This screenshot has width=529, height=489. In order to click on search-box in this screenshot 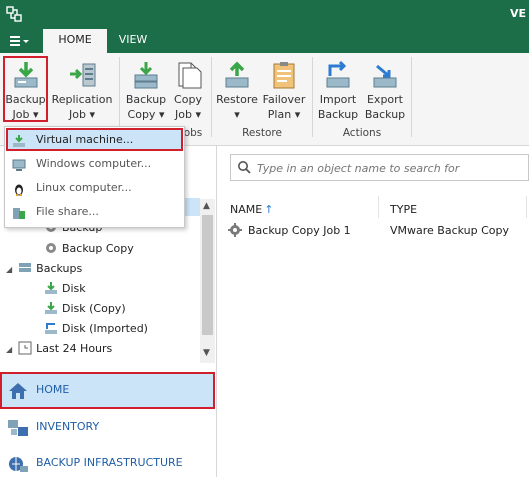, I will do `click(379, 167)`.